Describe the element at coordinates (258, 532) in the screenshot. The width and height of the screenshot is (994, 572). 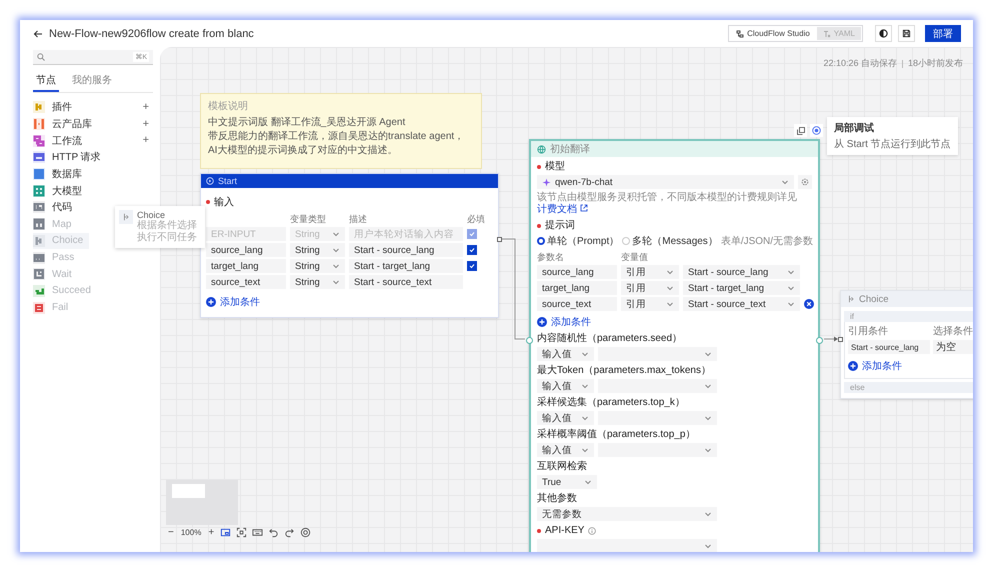
I see `keyboard-icon` at that location.